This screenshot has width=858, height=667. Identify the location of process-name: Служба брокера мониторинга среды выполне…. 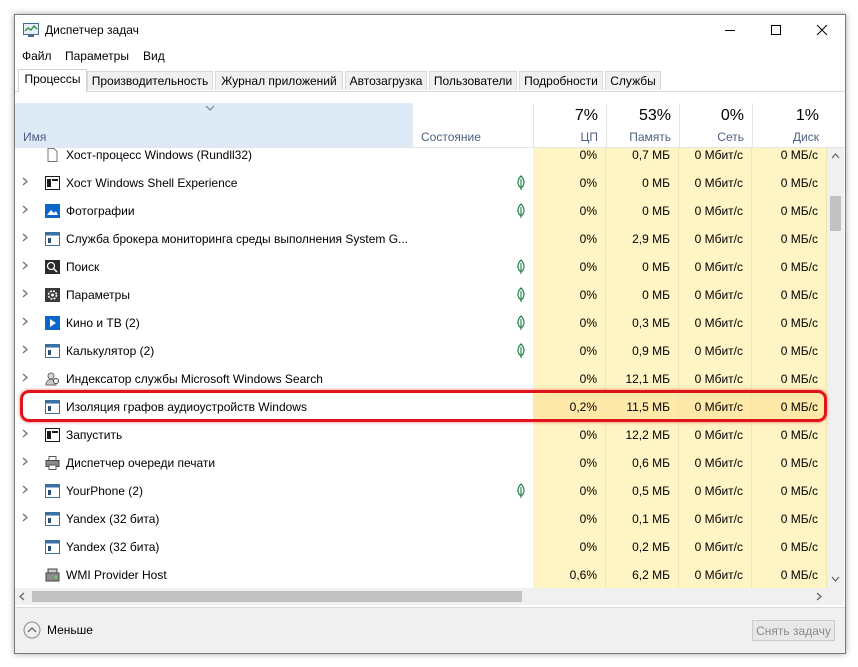
(237, 239).